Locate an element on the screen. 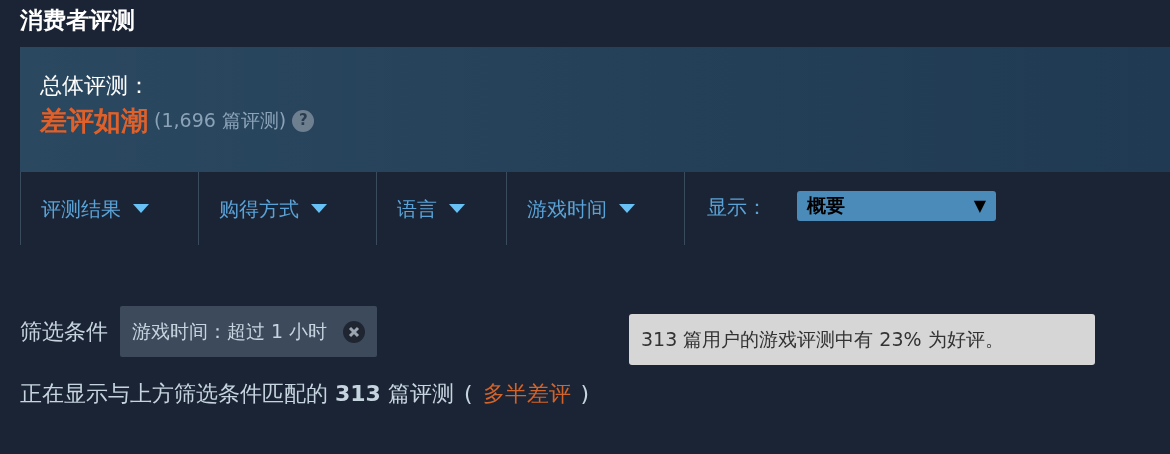 This screenshot has height=454, width=1170. result-sentence: 正在显示与上方筛选条件匹配的 313 篇评测 is located at coordinates (237, 394).